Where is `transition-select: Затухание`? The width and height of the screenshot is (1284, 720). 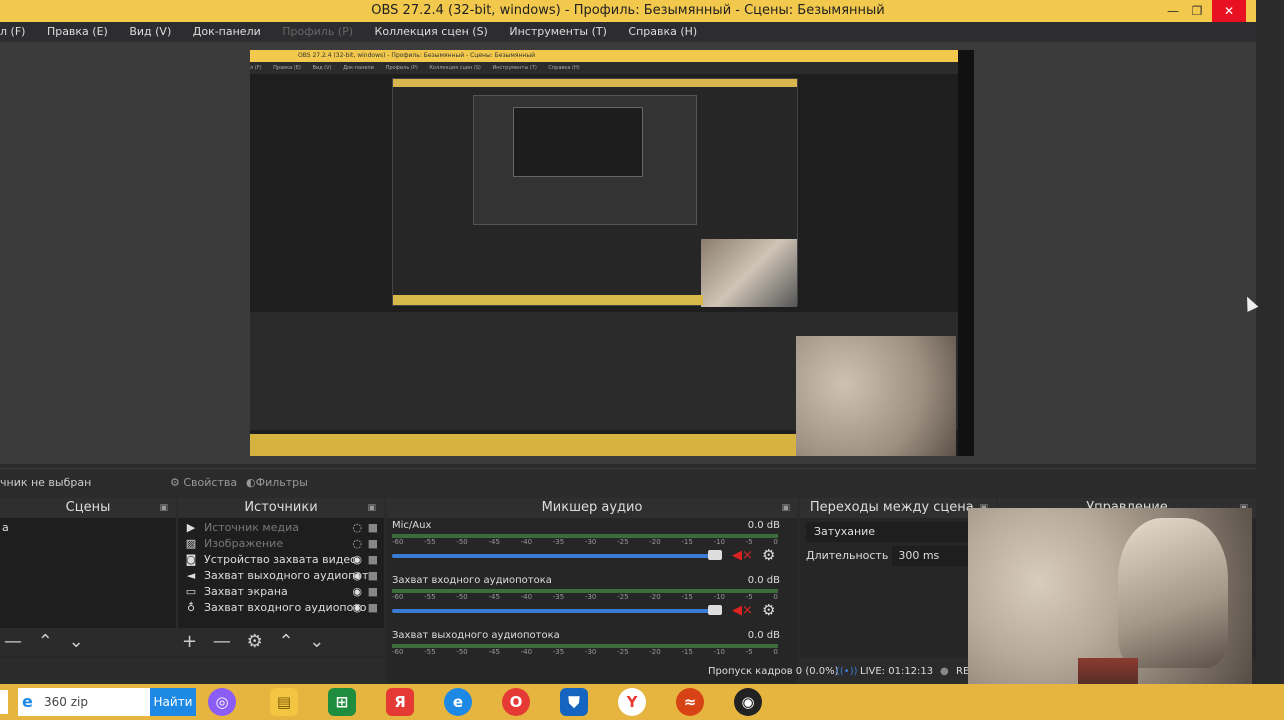 transition-select: Затухание is located at coordinates (898, 532).